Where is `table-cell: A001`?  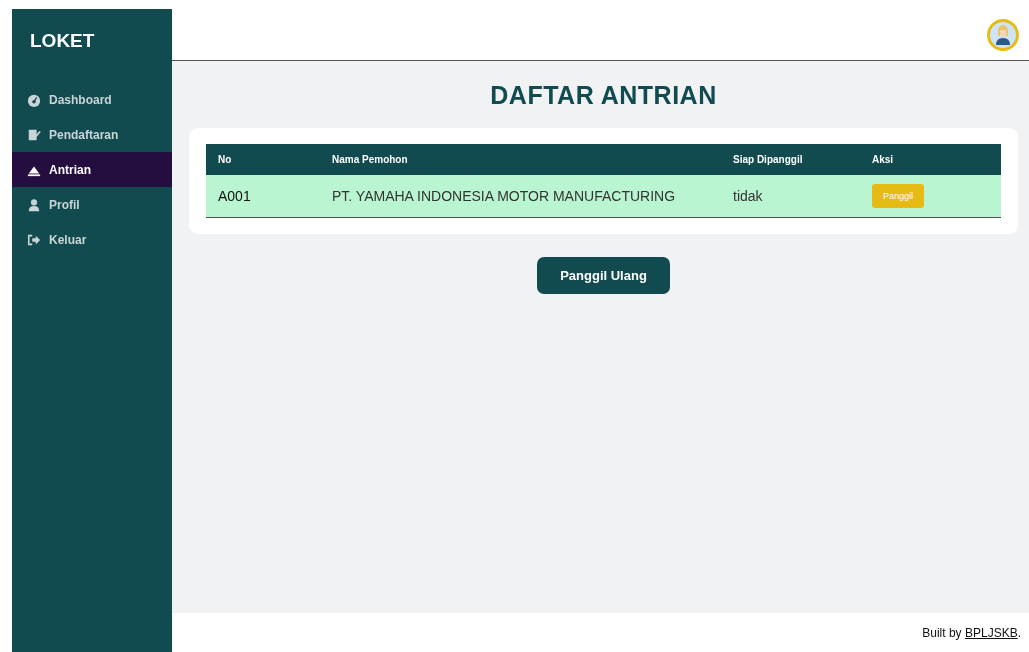
table-cell: A001 is located at coordinates (263, 196).